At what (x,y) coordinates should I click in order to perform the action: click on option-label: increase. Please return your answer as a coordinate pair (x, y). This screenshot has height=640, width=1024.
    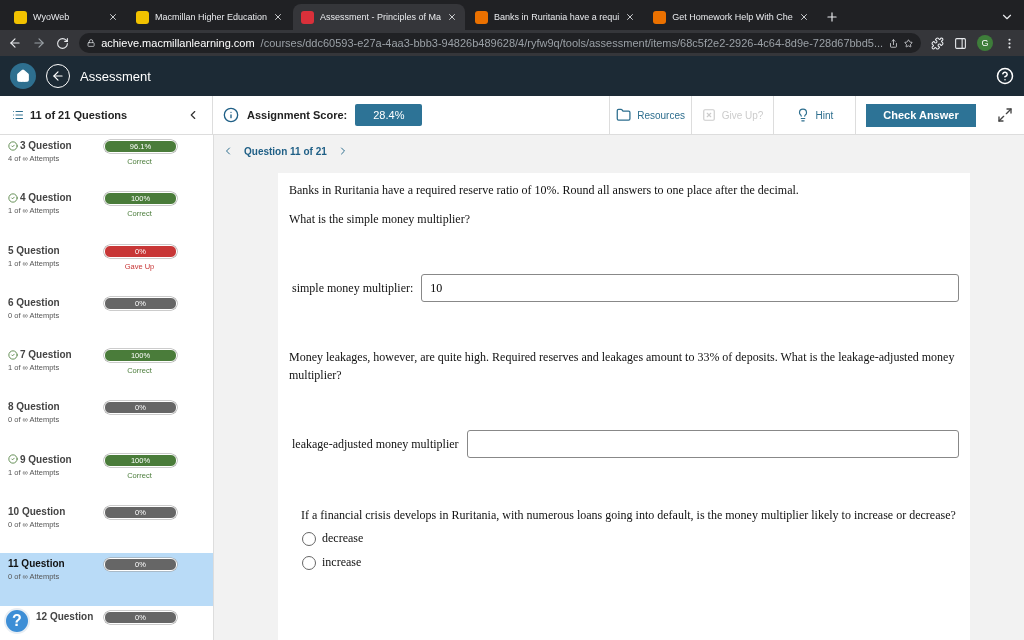
    Looking at the image, I should click on (342, 563).